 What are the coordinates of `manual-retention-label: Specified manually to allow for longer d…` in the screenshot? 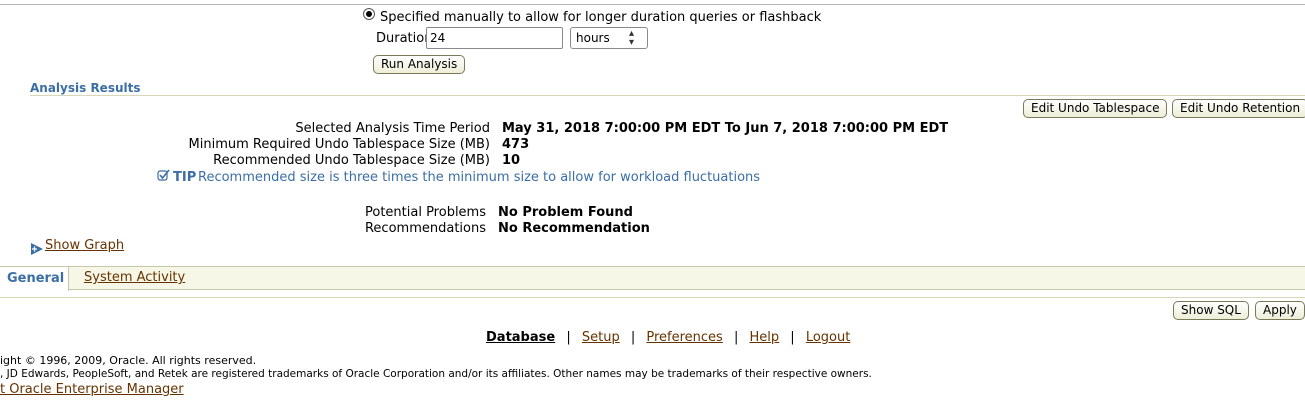 It's located at (601, 17).